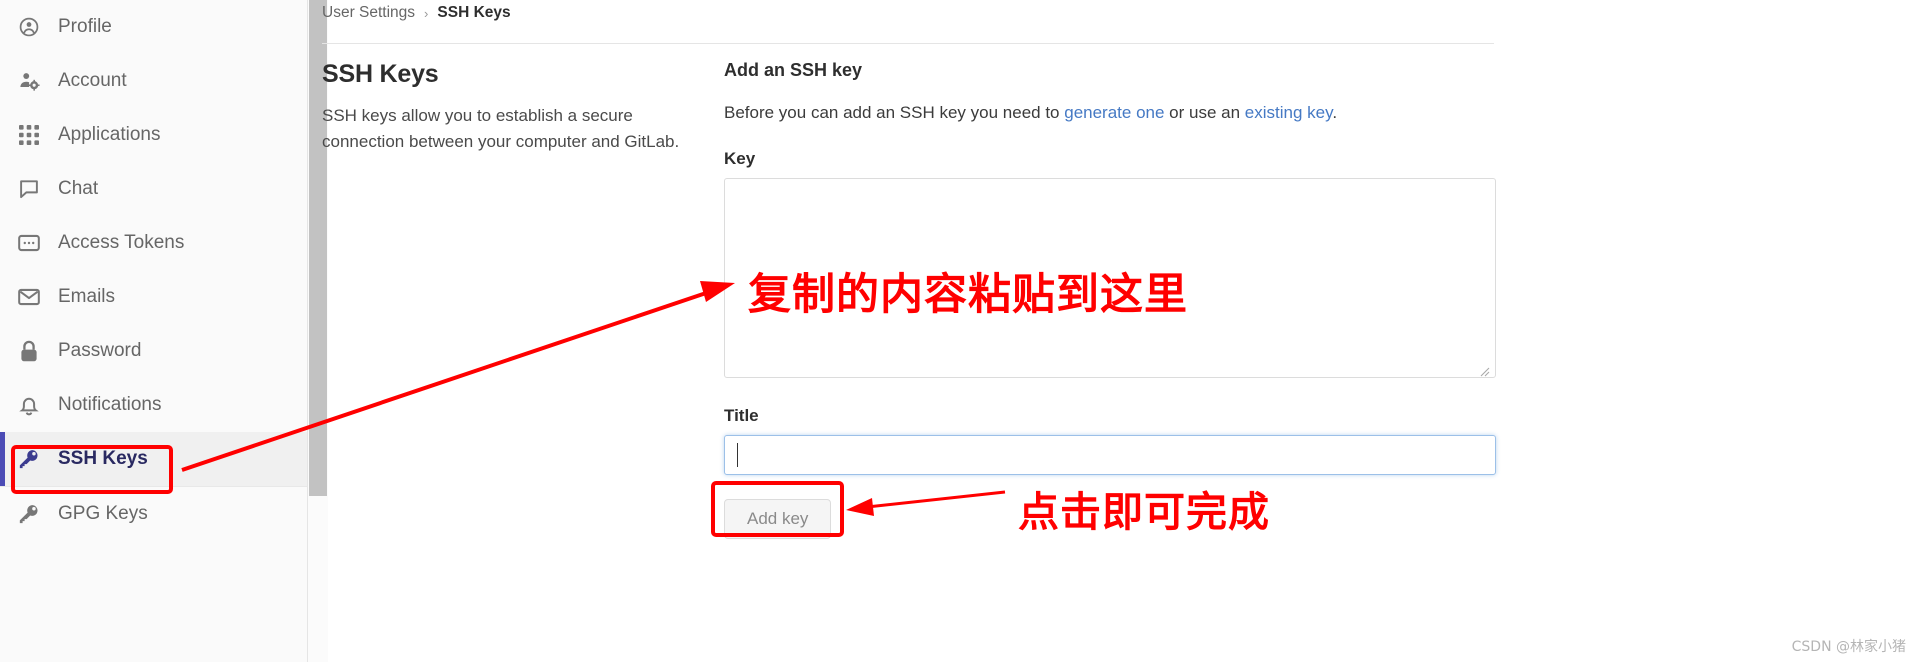 The image size is (1920, 662). I want to click on bell-icon, so click(29, 405).